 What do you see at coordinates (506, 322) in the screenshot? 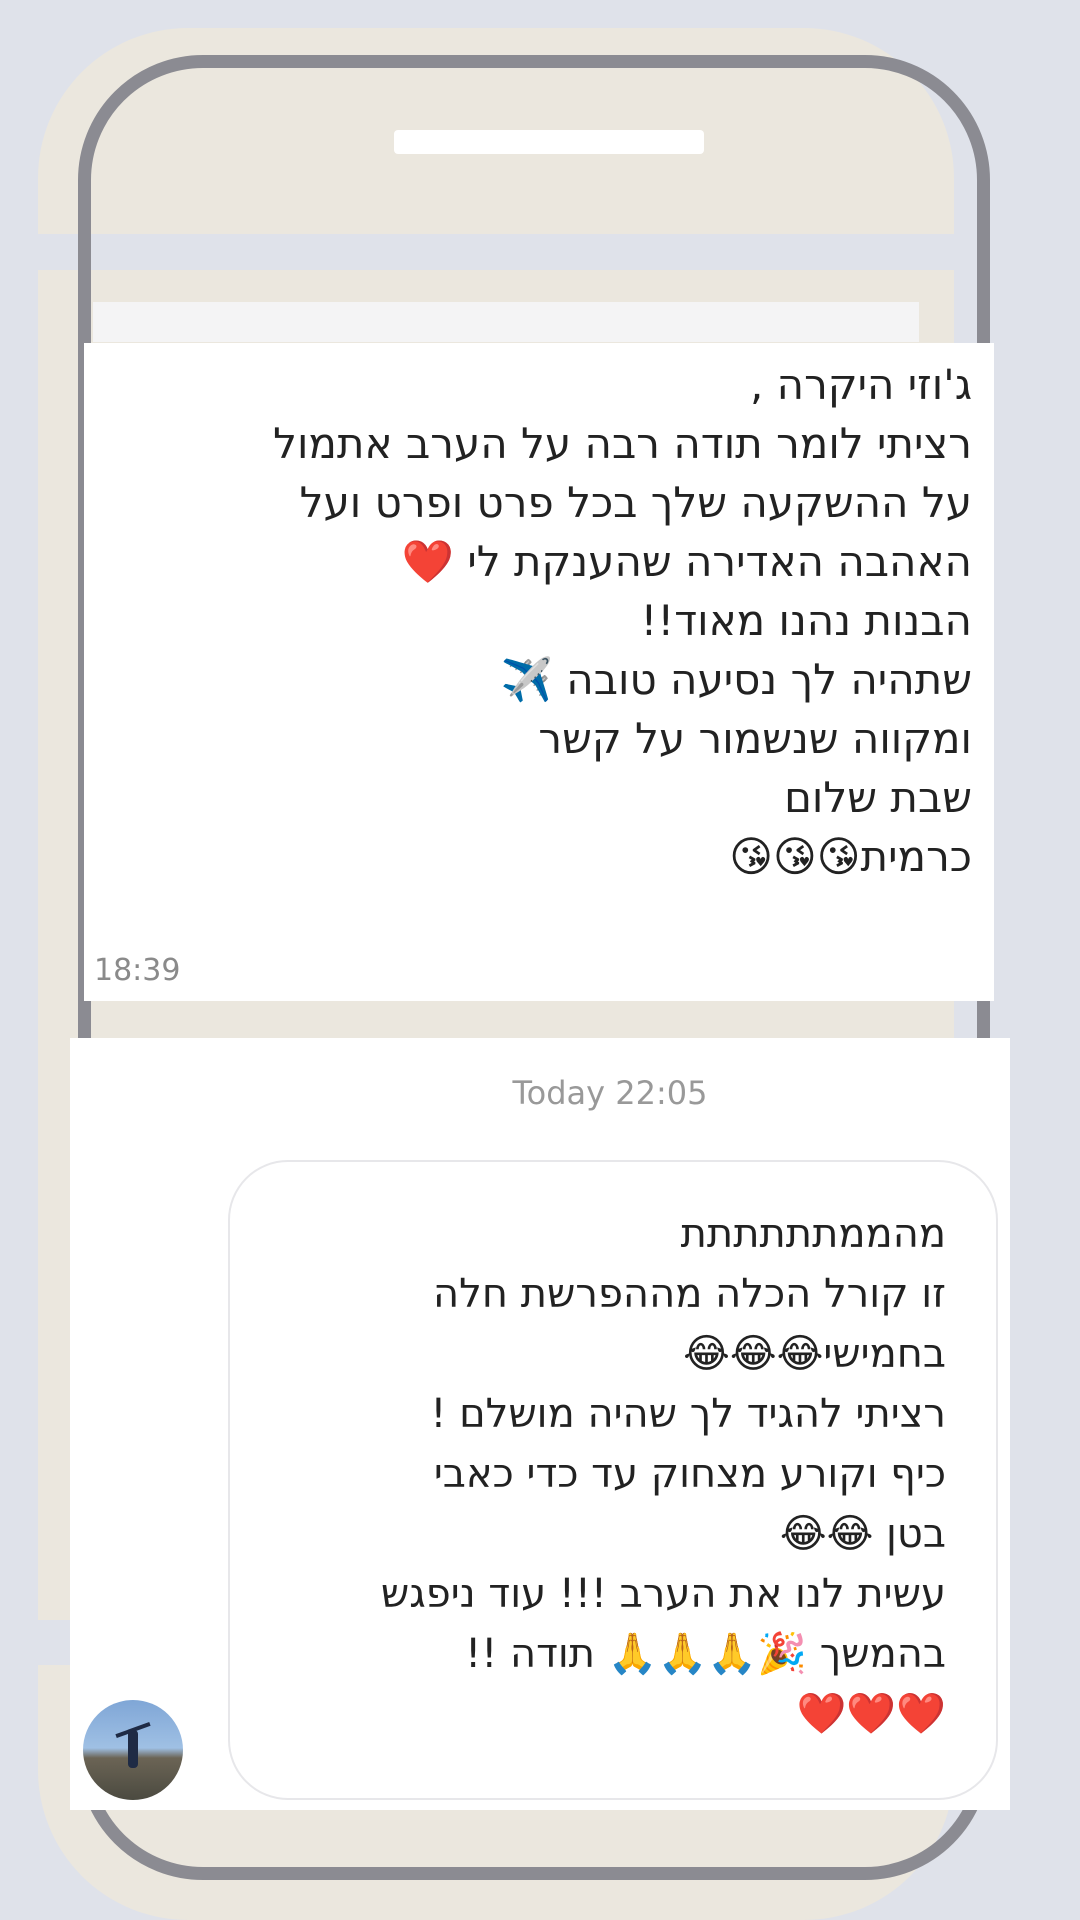
I see `screen-top-strip` at bounding box center [506, 322].